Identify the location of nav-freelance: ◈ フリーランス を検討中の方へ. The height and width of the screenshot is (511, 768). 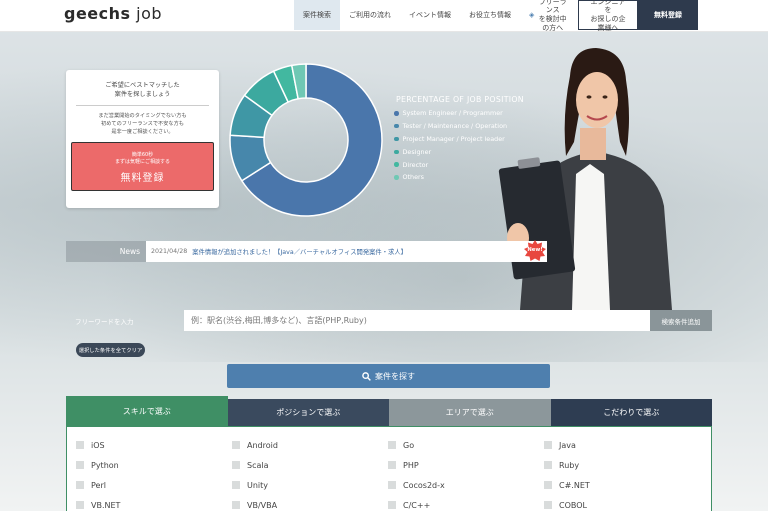
(549, 16).